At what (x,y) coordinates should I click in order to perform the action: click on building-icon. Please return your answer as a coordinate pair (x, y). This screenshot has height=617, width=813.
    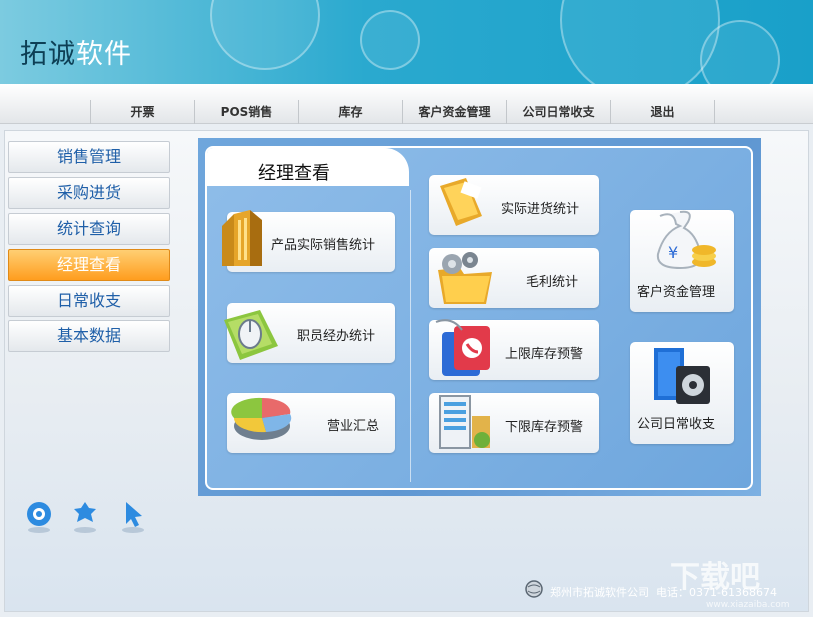
    Looking at the image, I should click on (242, 238).